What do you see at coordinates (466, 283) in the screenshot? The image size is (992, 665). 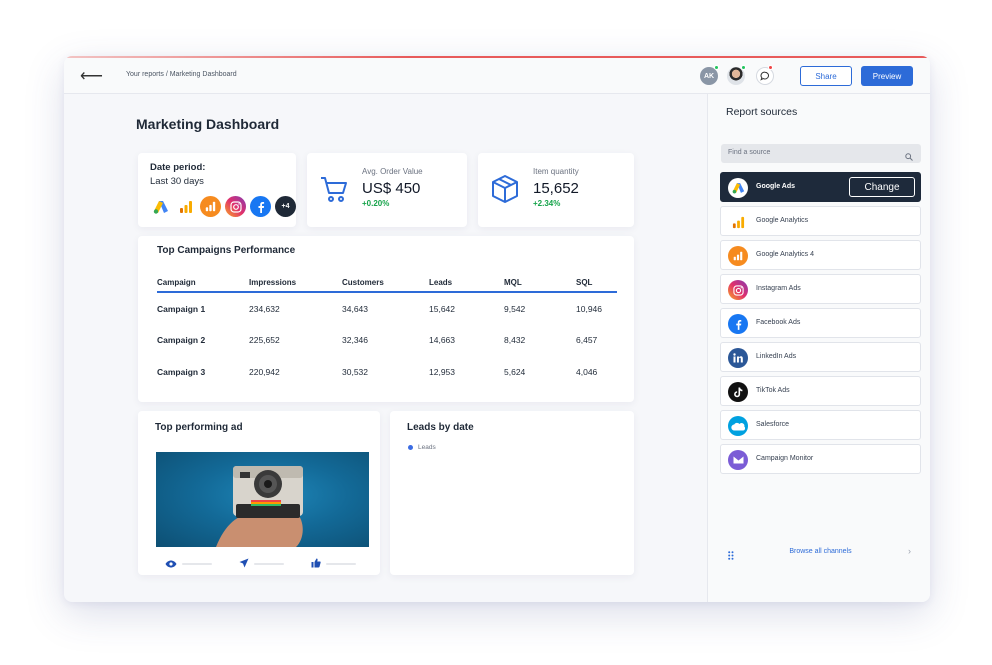 I see `column-header: Leads` at bounding box center [466, 283].